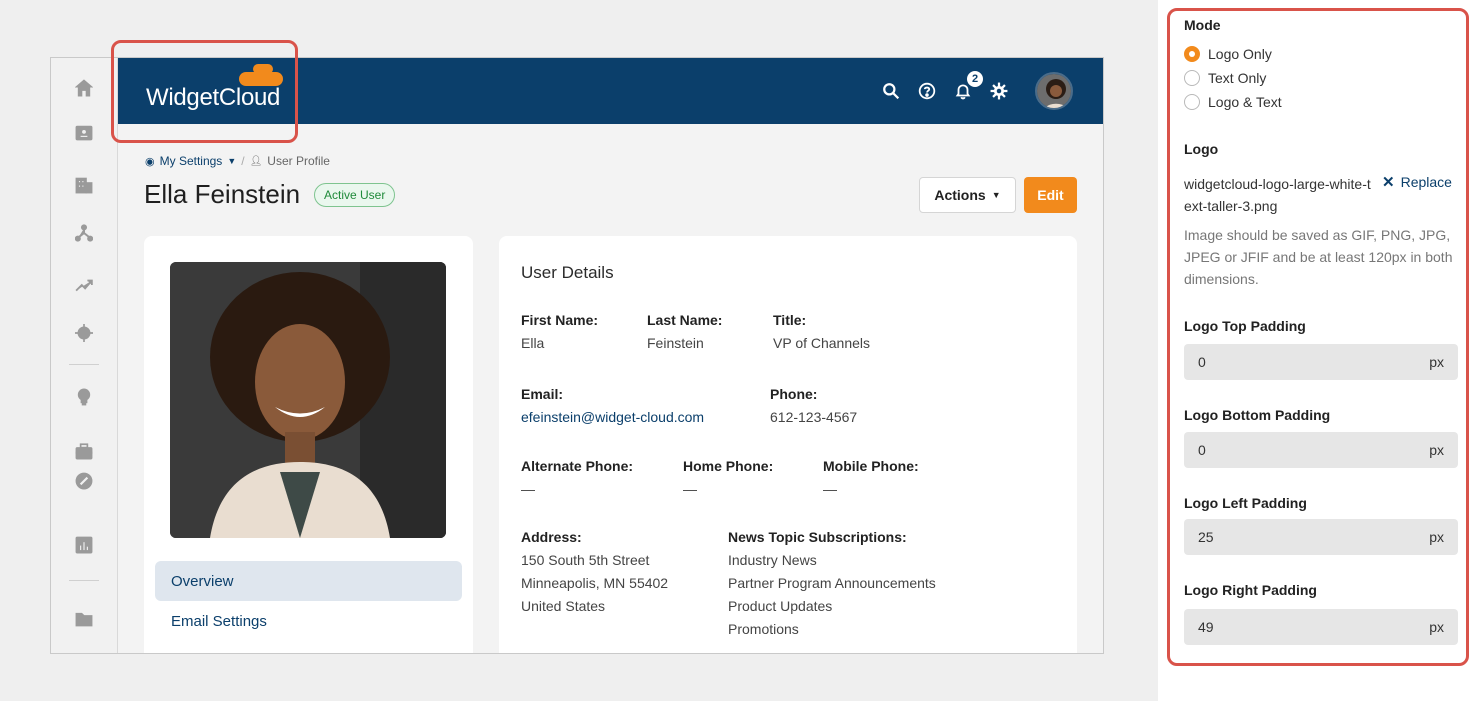  Describe the element at coordinates (999, 91) in the screenshot. I see `gear-icon` at that location.